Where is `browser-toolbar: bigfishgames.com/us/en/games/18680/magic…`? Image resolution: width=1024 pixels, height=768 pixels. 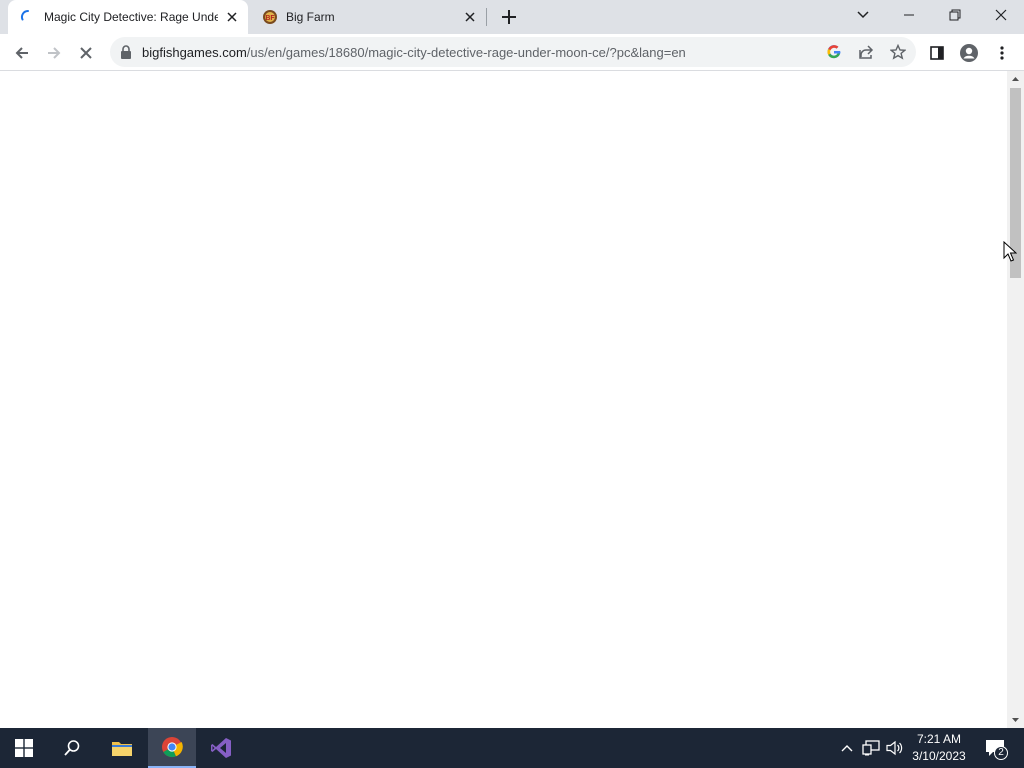 browser-toolbar: bigfishgames.com/us/en/games/18680/magic… is located at coordinates (512, 52).